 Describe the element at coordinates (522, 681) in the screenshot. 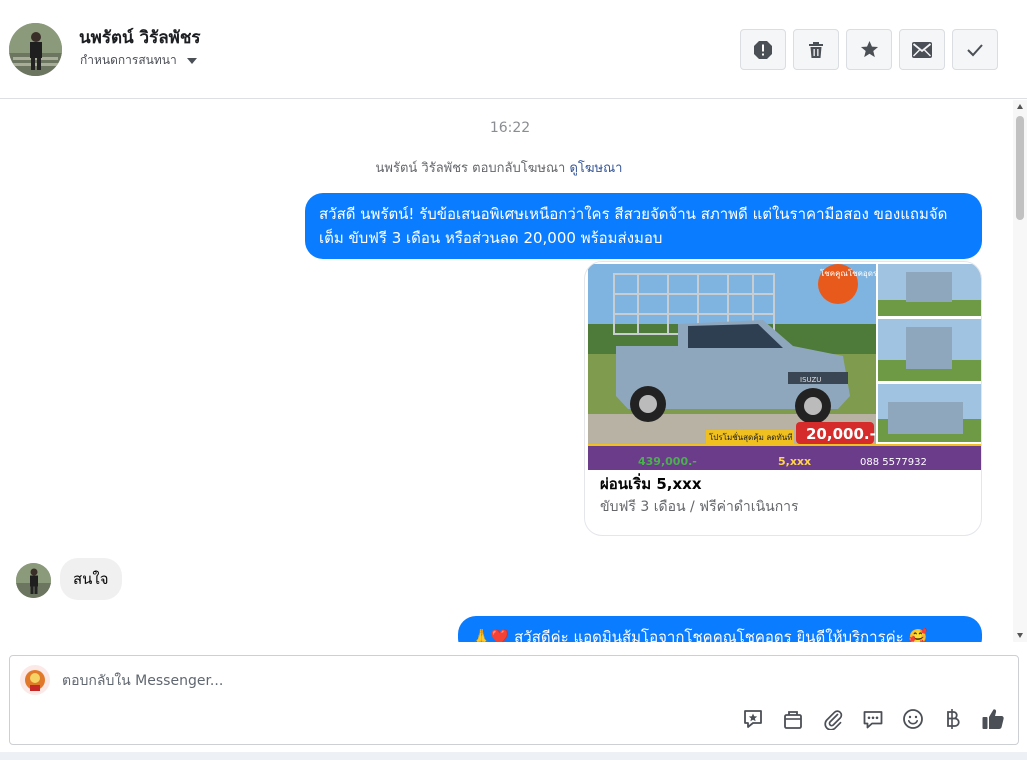

I see `reply-input` at that location.